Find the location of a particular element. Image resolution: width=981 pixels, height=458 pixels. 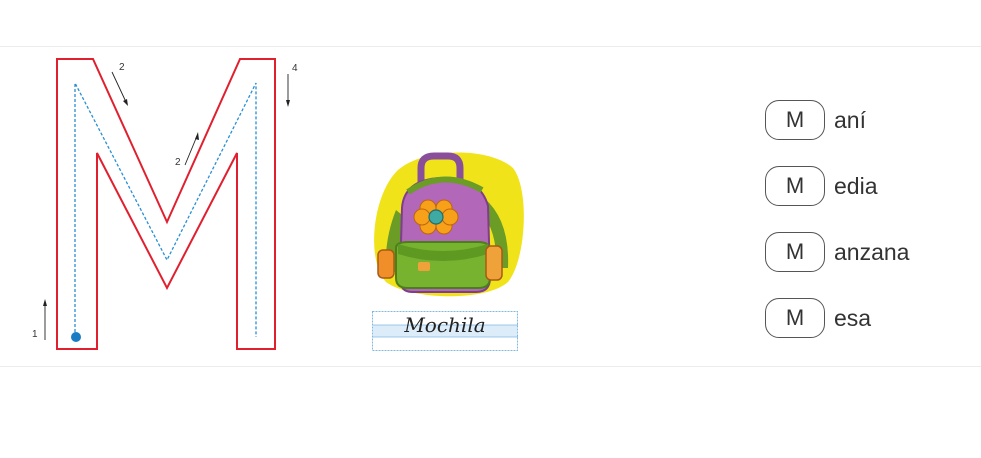

letter-m-outline is located at coordinates (166, 204).